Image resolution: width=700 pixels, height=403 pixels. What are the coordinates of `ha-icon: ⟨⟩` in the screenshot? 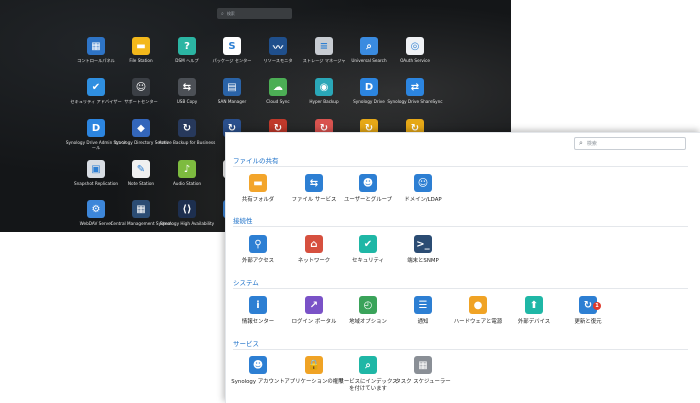 It's located at (187, 209).